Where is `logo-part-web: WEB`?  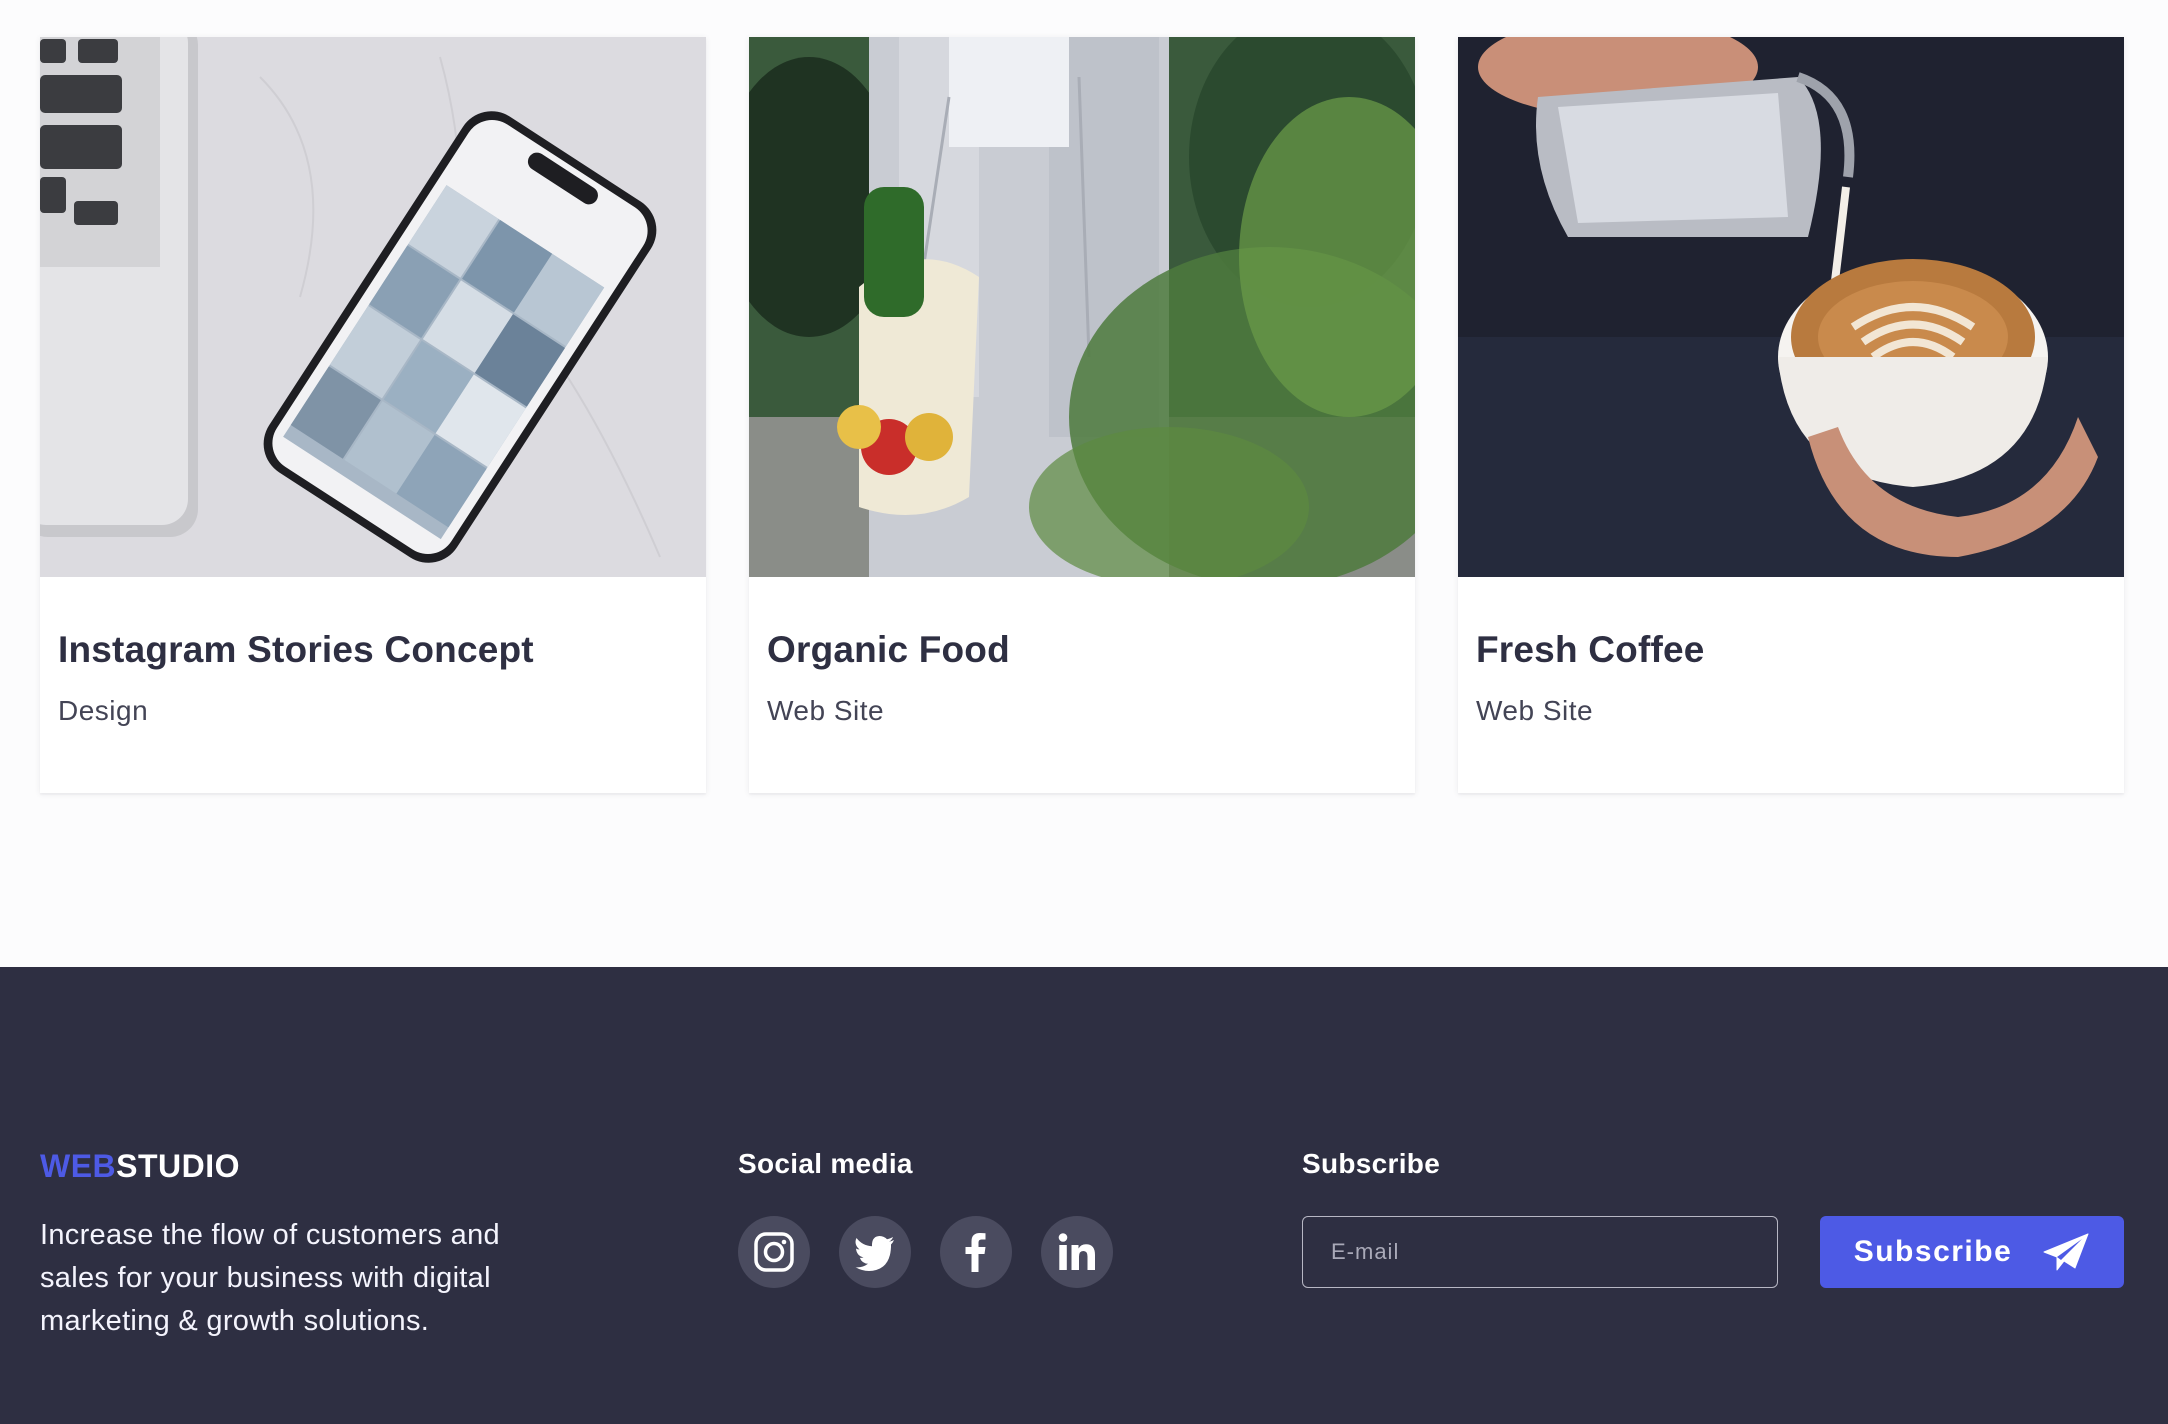 logo-part-web: WEB is located at coordinates (78, 1166).